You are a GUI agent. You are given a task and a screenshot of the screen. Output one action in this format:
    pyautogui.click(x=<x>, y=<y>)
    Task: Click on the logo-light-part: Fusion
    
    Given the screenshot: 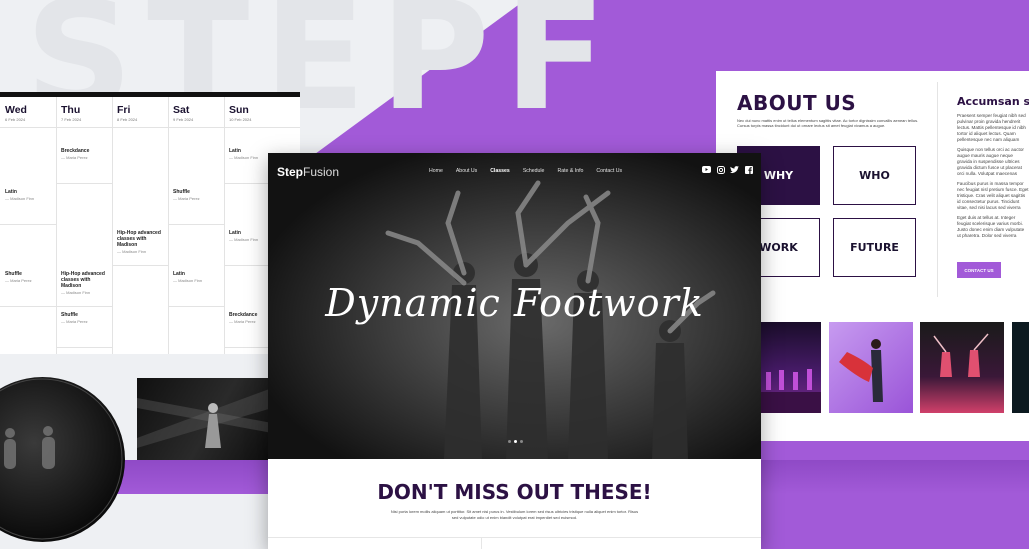 What is the action you would take?
    pyautogui.click(x=321, y=172)
    